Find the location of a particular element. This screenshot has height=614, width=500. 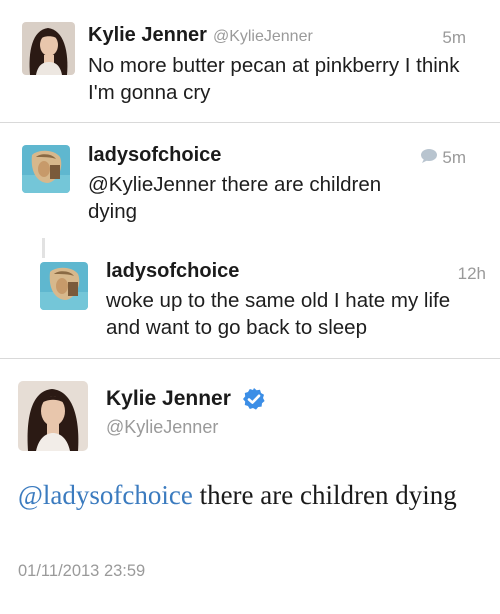

featured-tweet-text: @ladysofchoice there are children dying is located at coordinates (248, 495).